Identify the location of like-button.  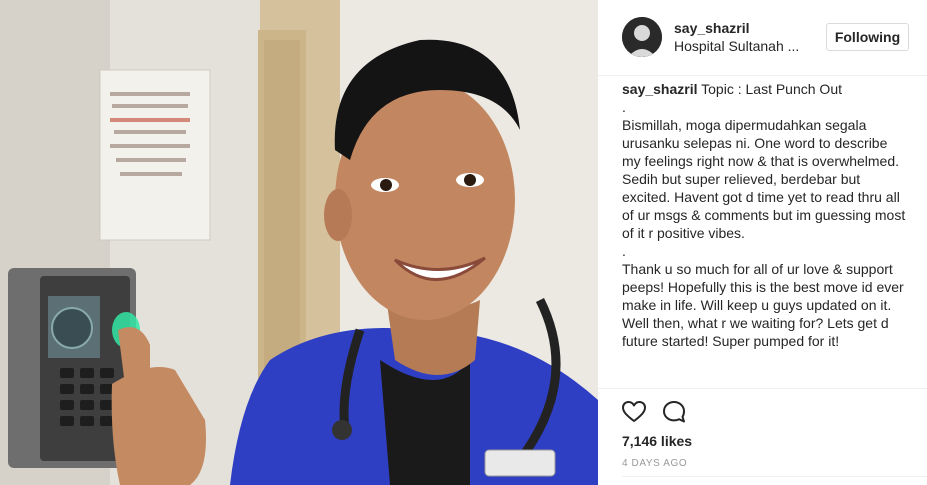
(634, 412).